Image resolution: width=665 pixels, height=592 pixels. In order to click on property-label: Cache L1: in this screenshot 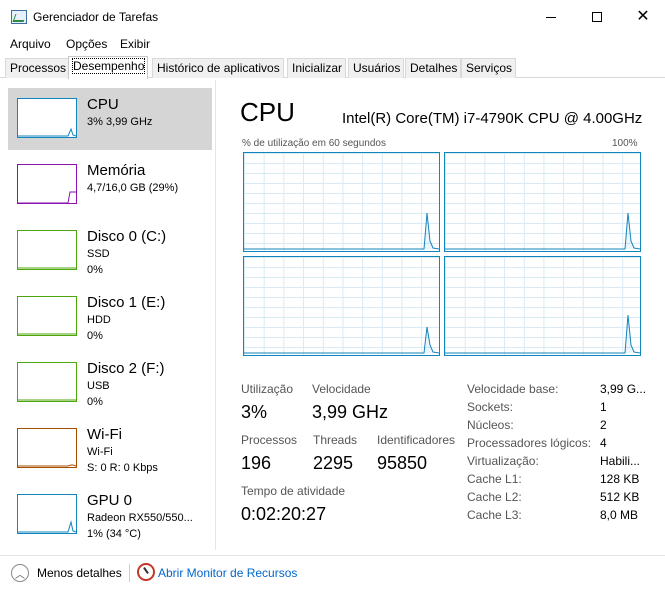, I will do `click(494, 479)`.